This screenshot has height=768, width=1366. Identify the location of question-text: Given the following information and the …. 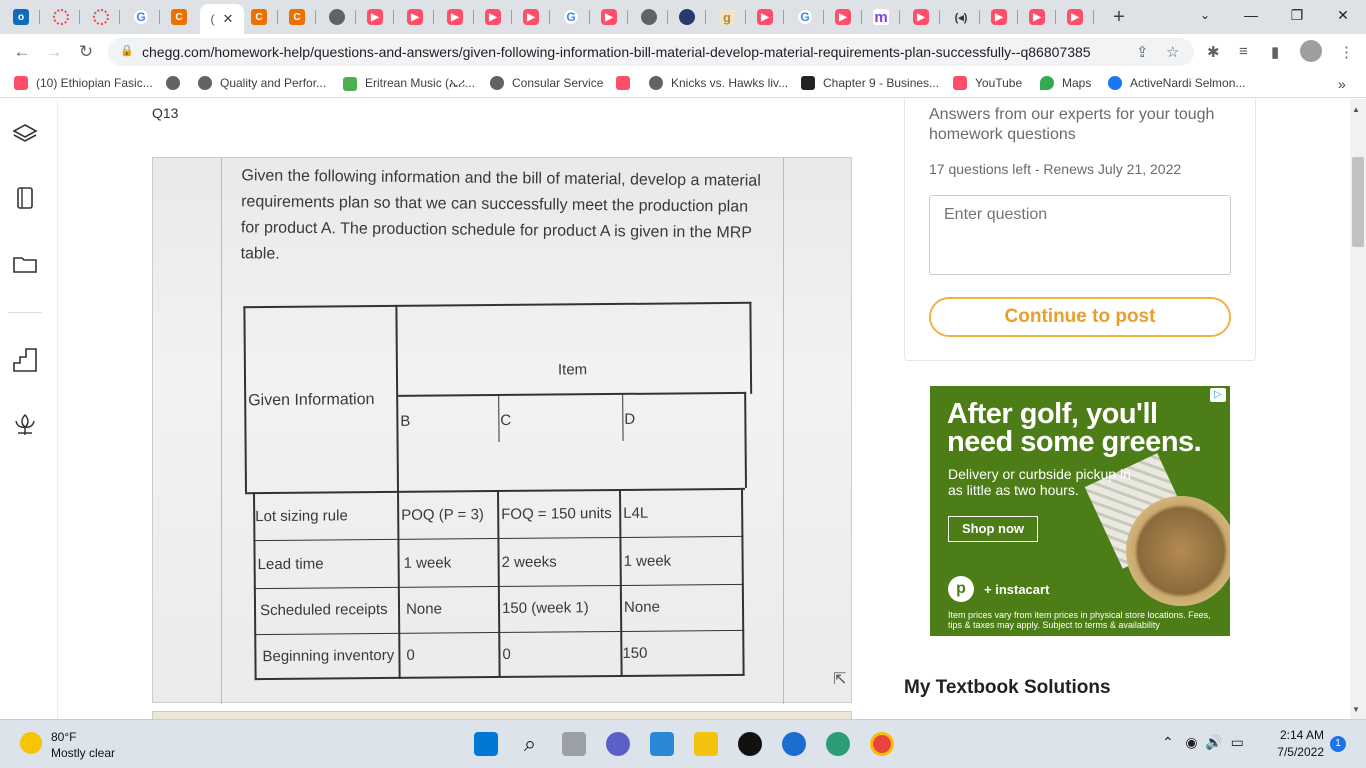
(500, 215).